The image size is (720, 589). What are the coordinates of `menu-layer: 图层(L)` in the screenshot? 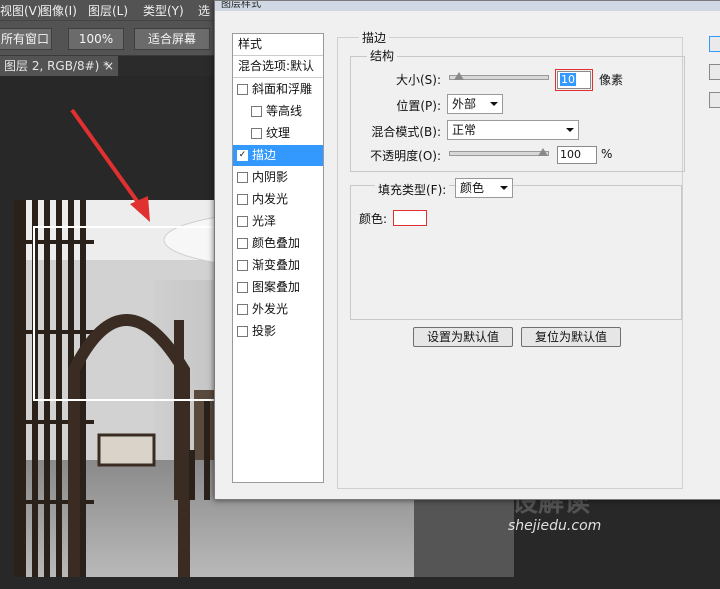 It's located at (108, 10).